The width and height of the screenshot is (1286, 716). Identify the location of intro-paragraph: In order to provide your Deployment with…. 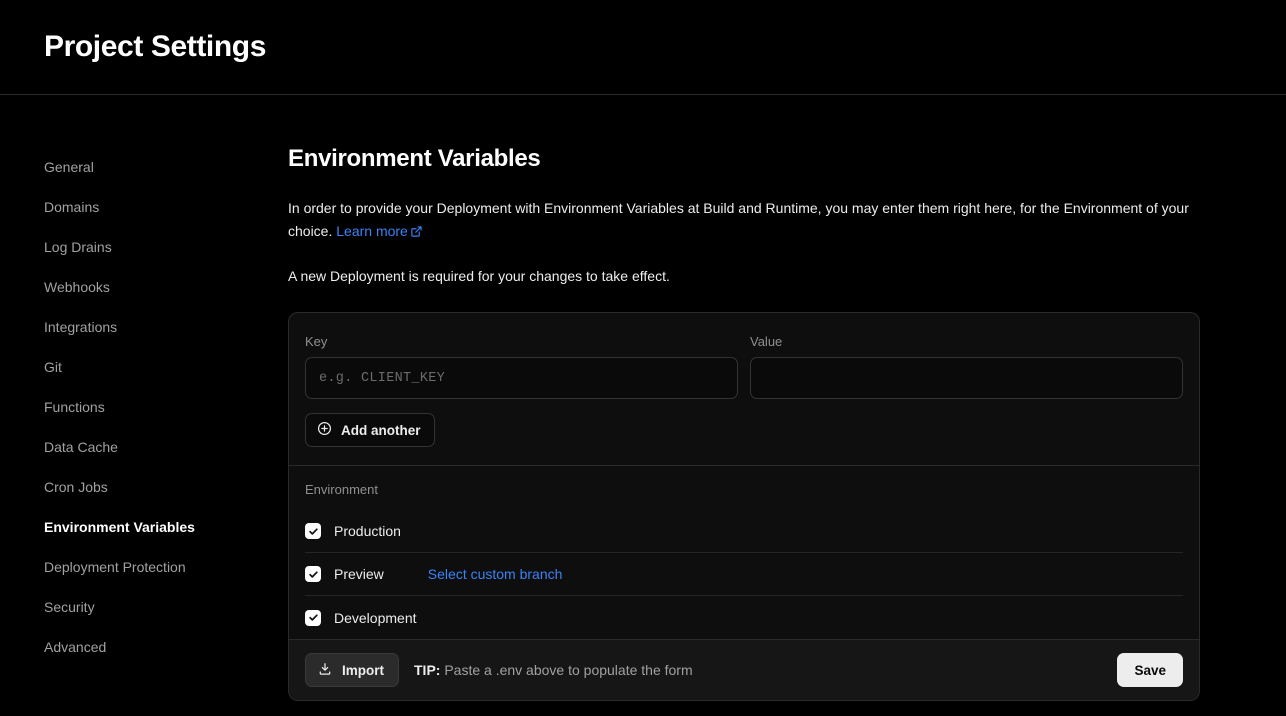
(744, 220).